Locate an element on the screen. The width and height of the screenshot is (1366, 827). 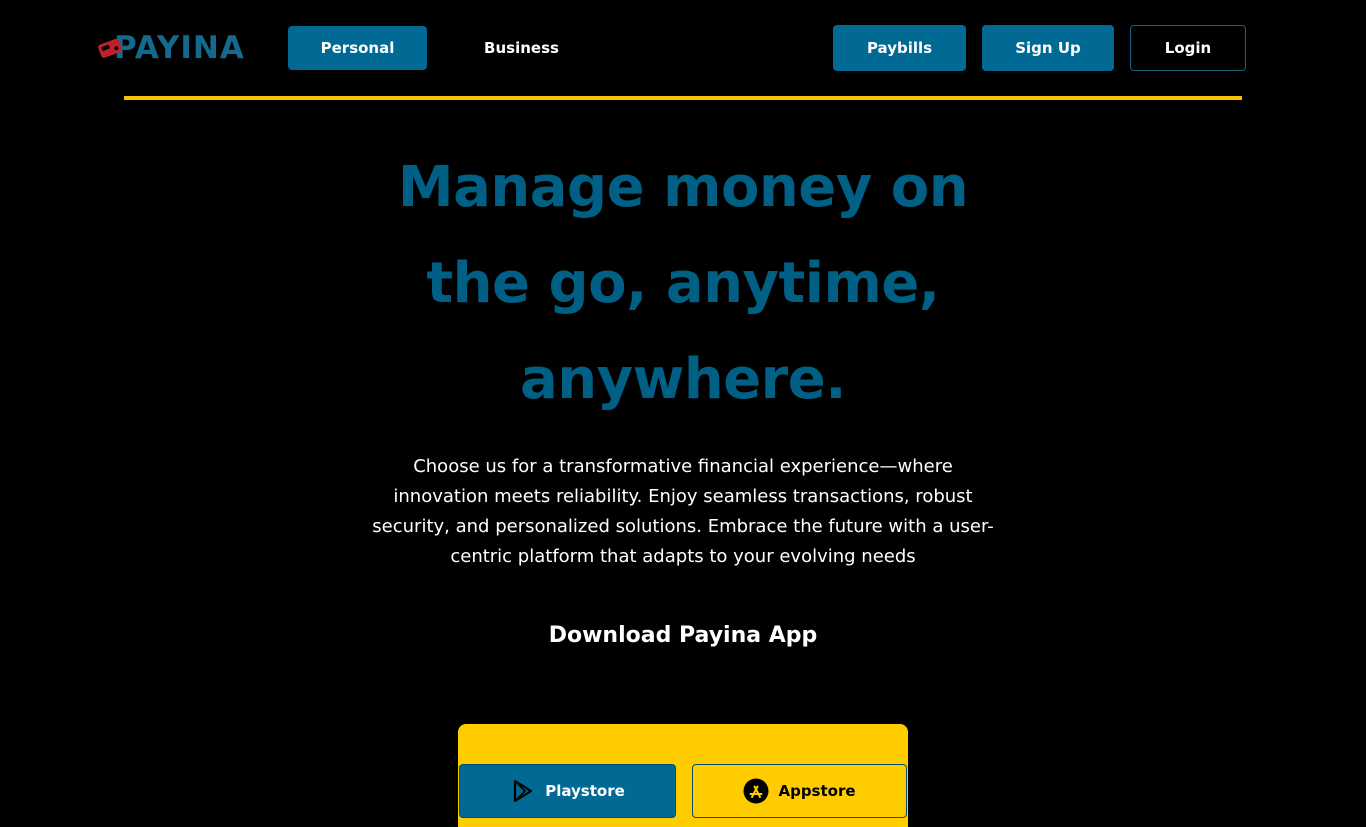
nav-personal-label: Personal is located at coordinates (357, 48).